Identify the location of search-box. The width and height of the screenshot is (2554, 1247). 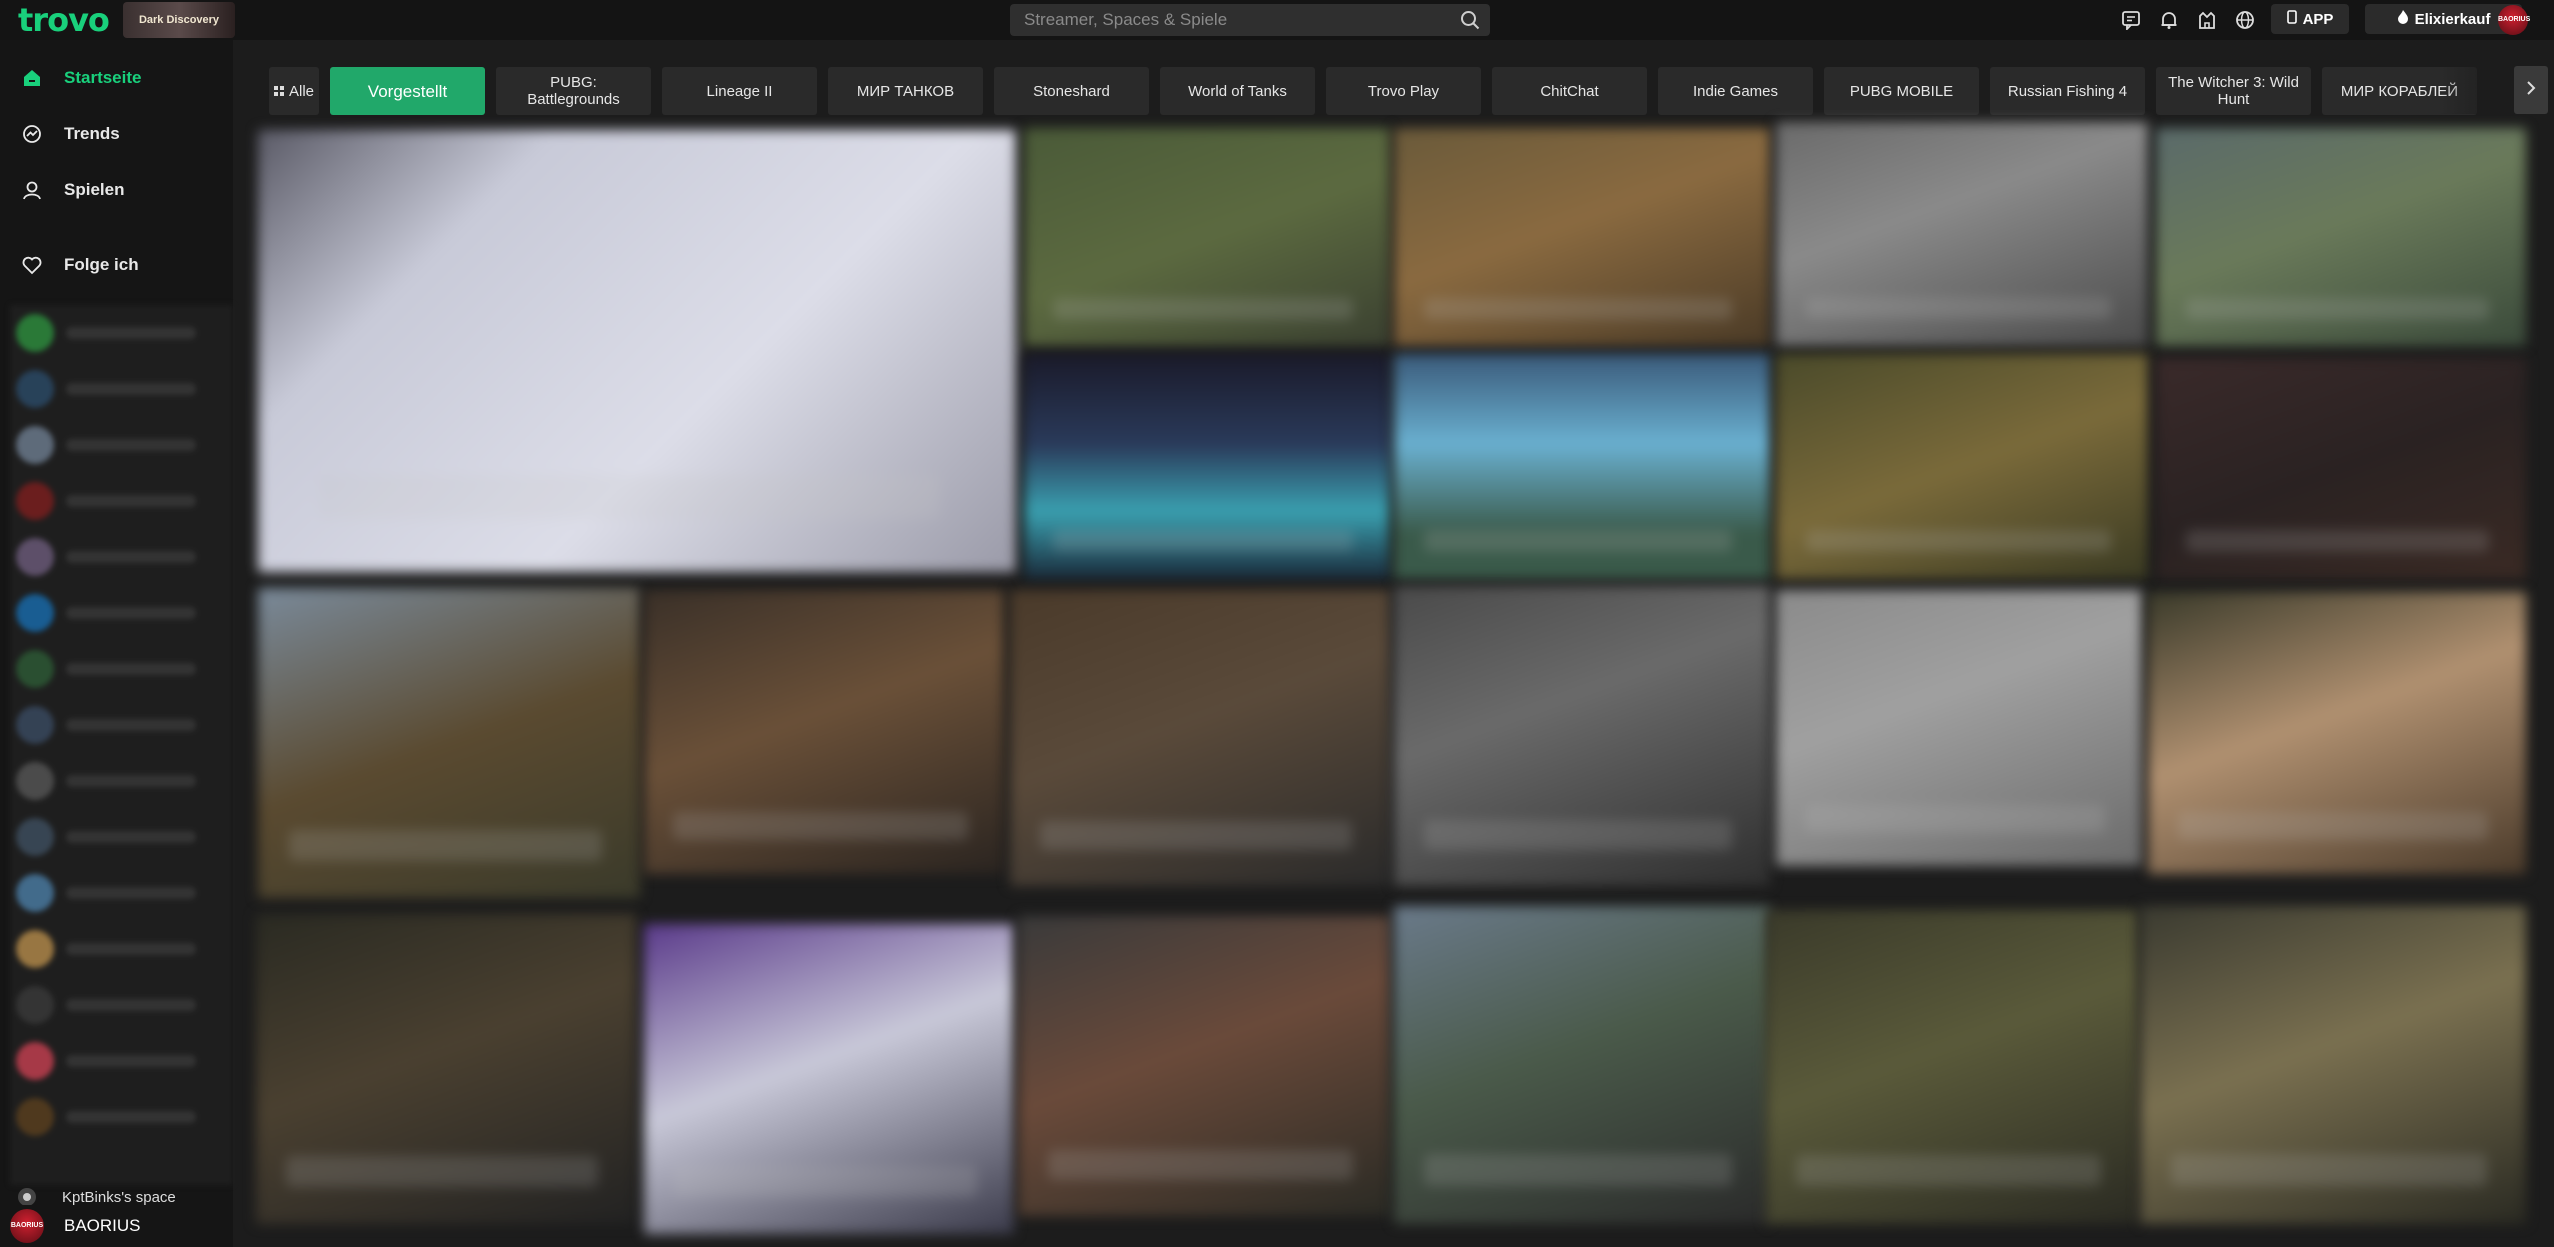
(1250, 20).